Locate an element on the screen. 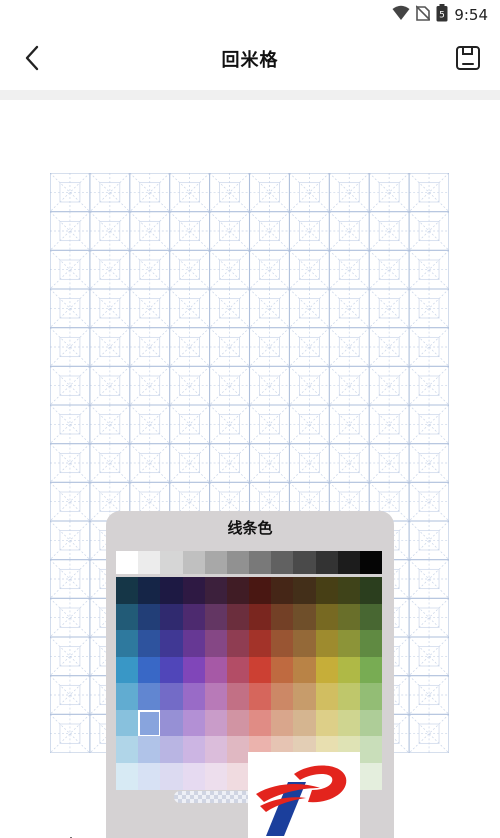 The height and width of the screenshot is (838, 500). color-swatch-selected is located at coordinates (149, 723).